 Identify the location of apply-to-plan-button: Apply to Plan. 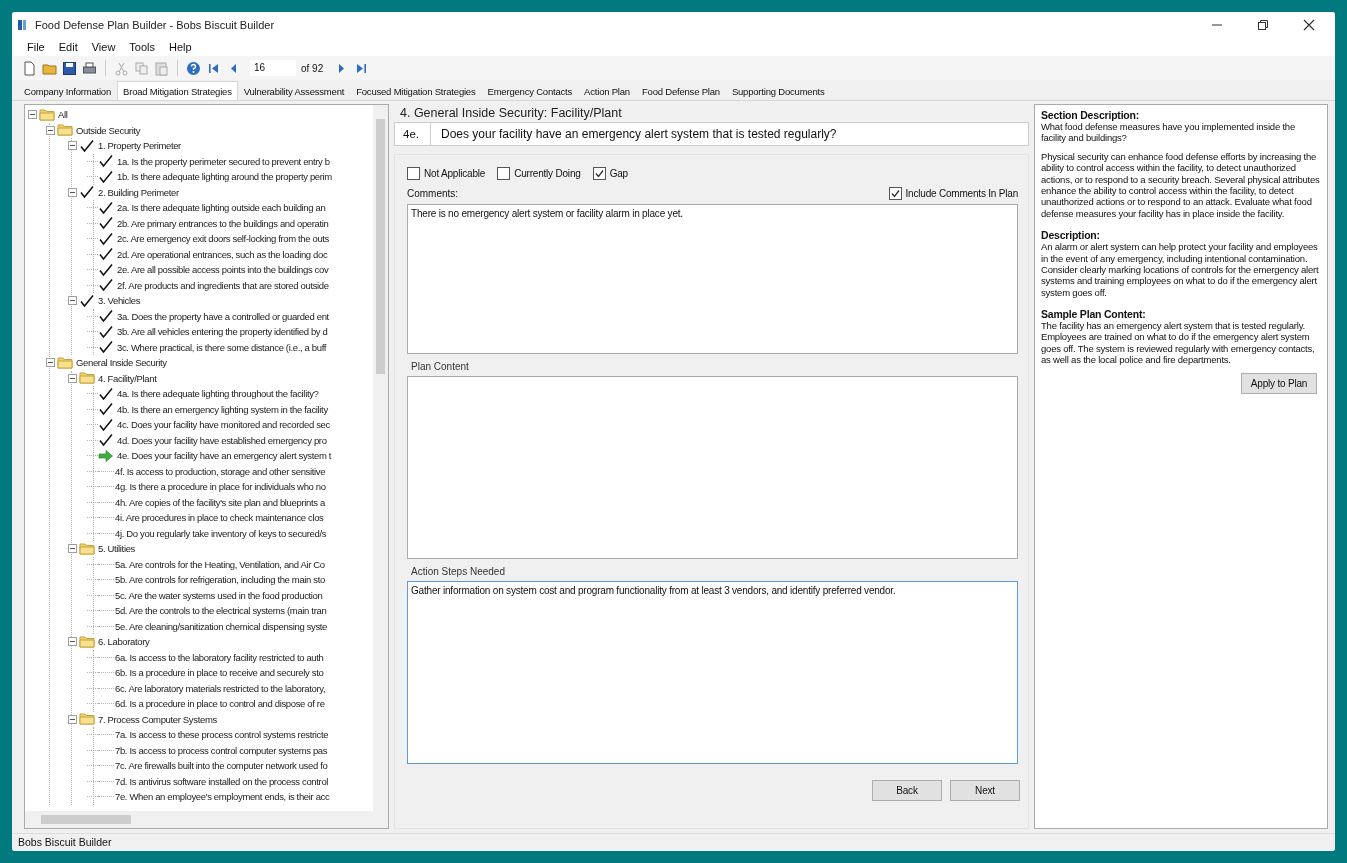
(1279, 383).